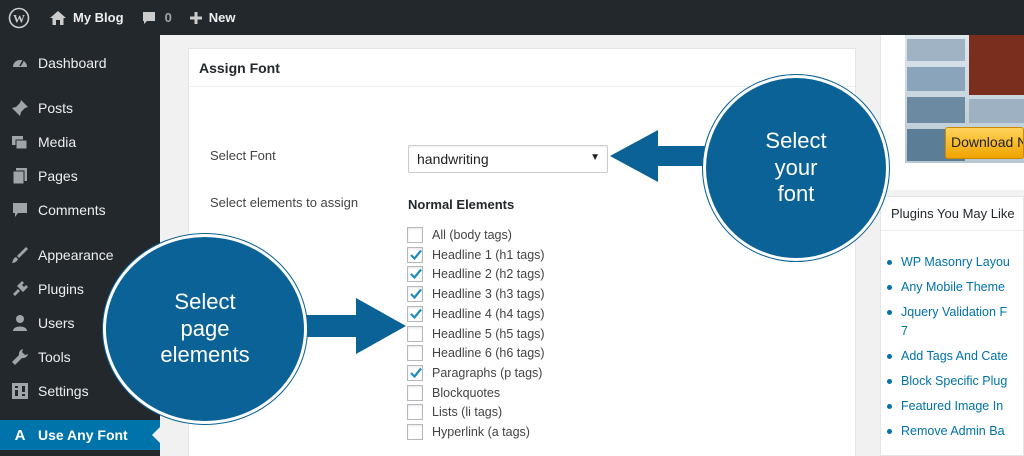  I want to click on element-checkbox-row: Headline 2 (h2 tags), so click(476, 274).